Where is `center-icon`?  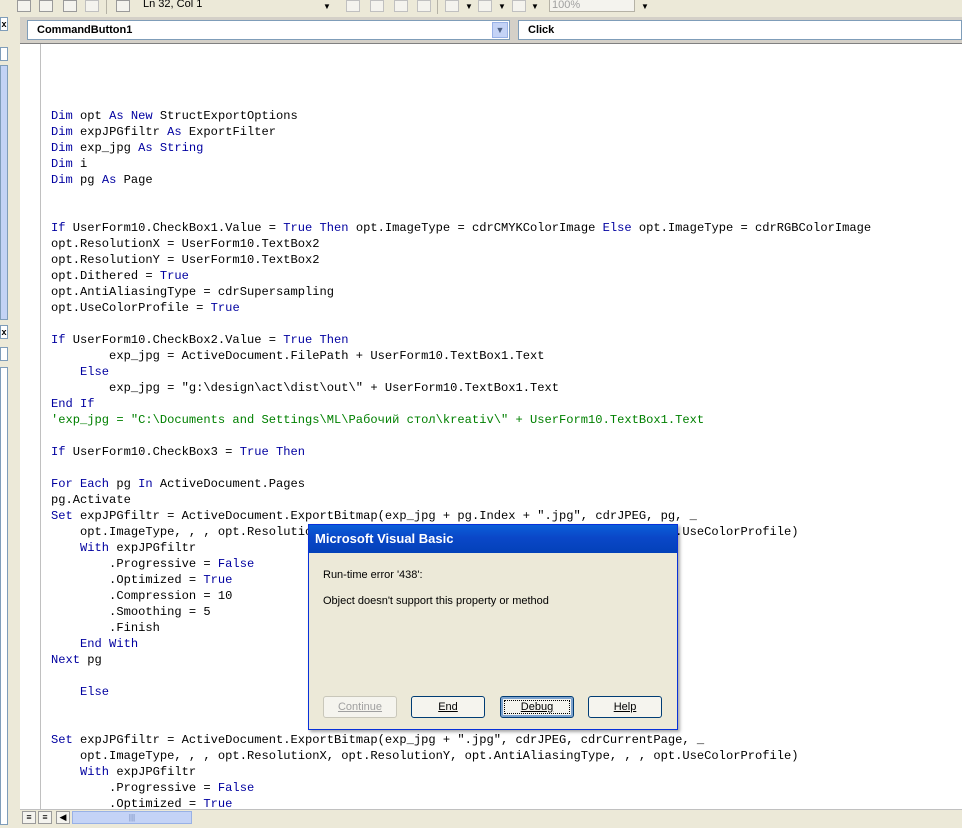
center-icon is located at coordinates (424, 6).